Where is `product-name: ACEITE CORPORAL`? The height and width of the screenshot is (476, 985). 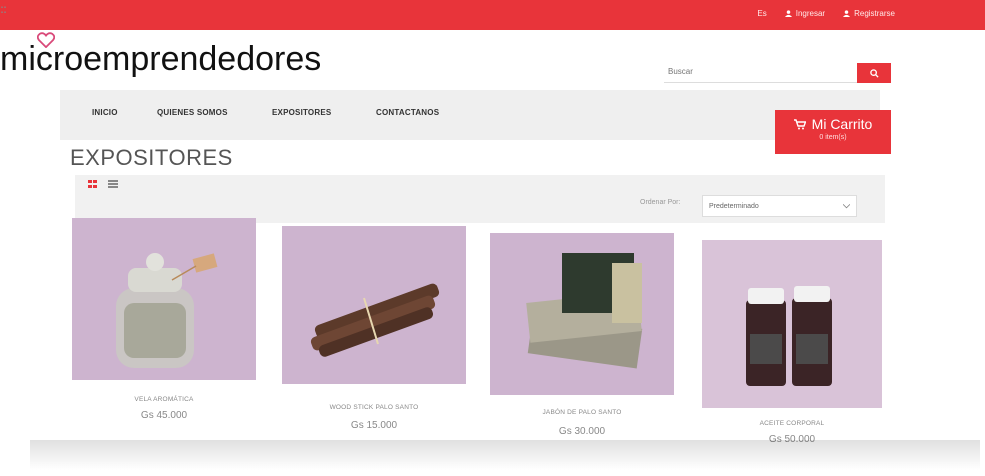
product-name: ACEITE CORPORAL is located at coordinates (792, 423).